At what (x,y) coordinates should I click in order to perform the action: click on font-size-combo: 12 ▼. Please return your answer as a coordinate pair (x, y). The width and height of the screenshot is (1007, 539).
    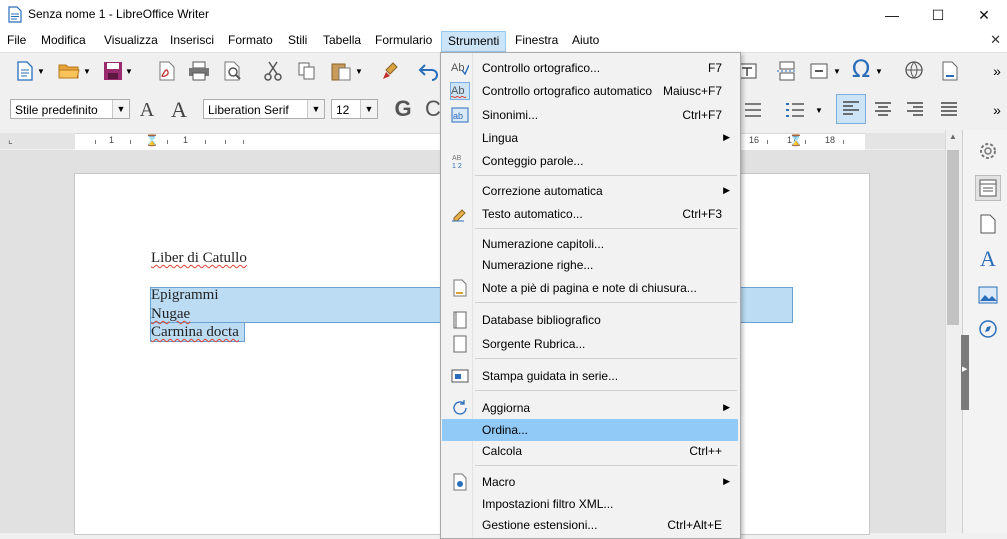
    Looking at the image, I should click on (354, 109).